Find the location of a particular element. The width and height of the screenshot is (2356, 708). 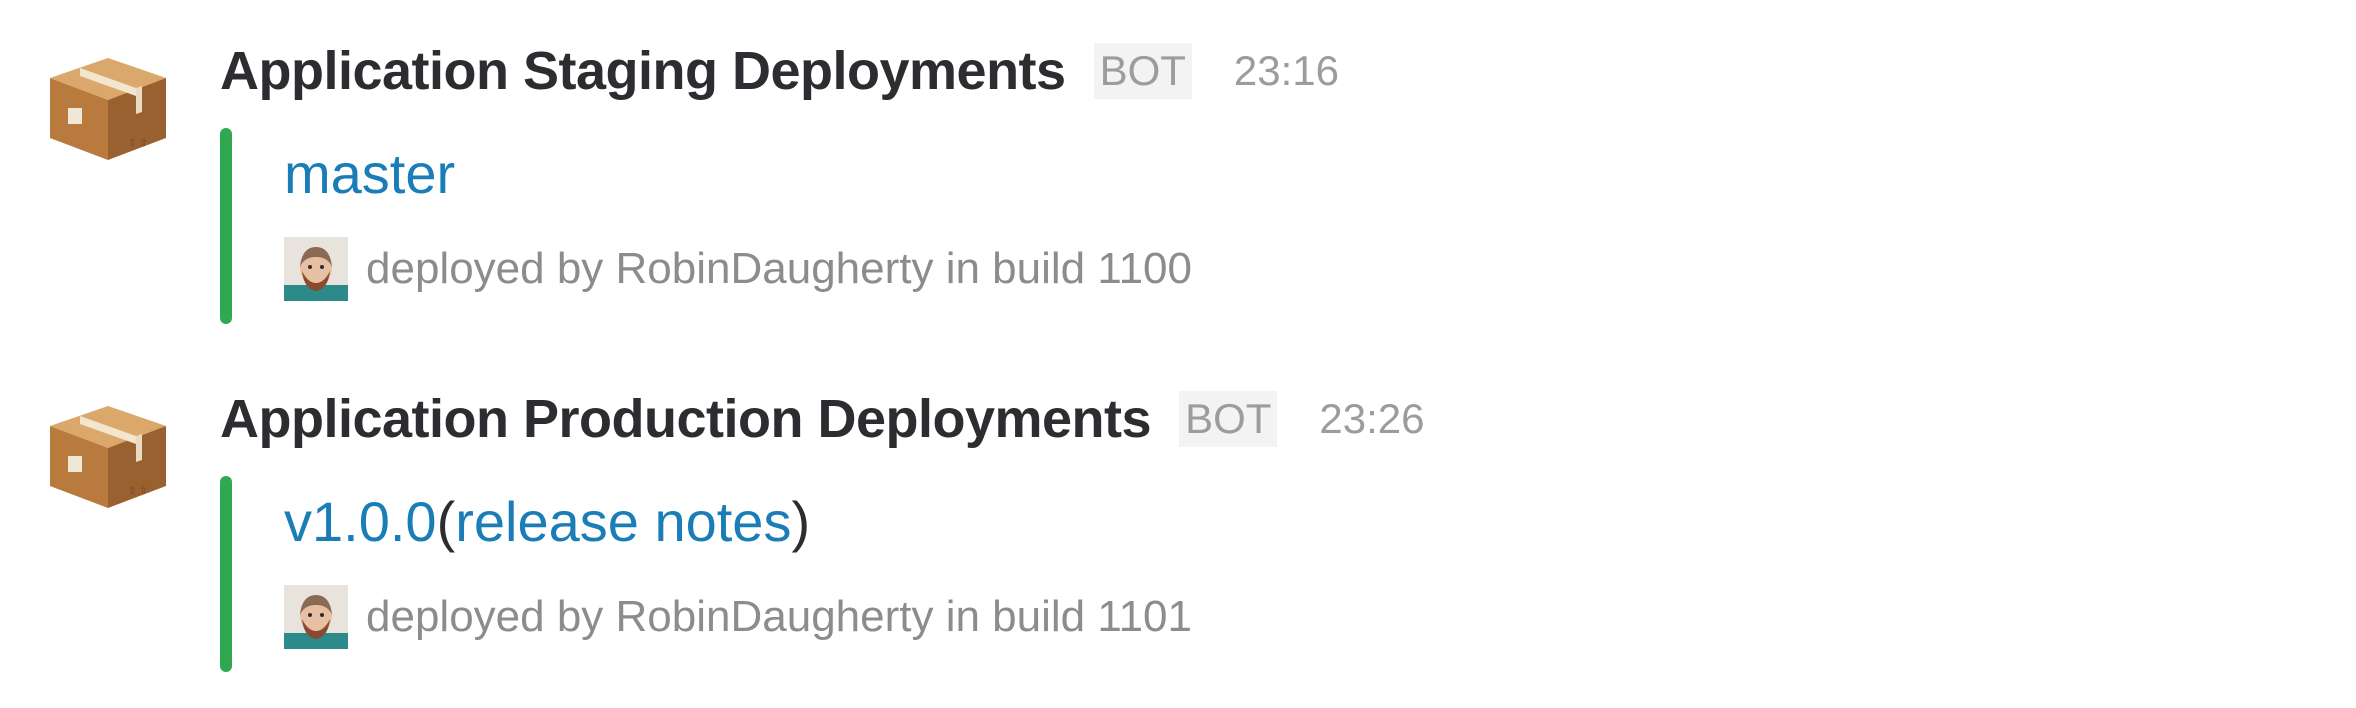

attachment-footer: deployed by RobinDaugherty in build 1100 is located at coordinates (738, 269).